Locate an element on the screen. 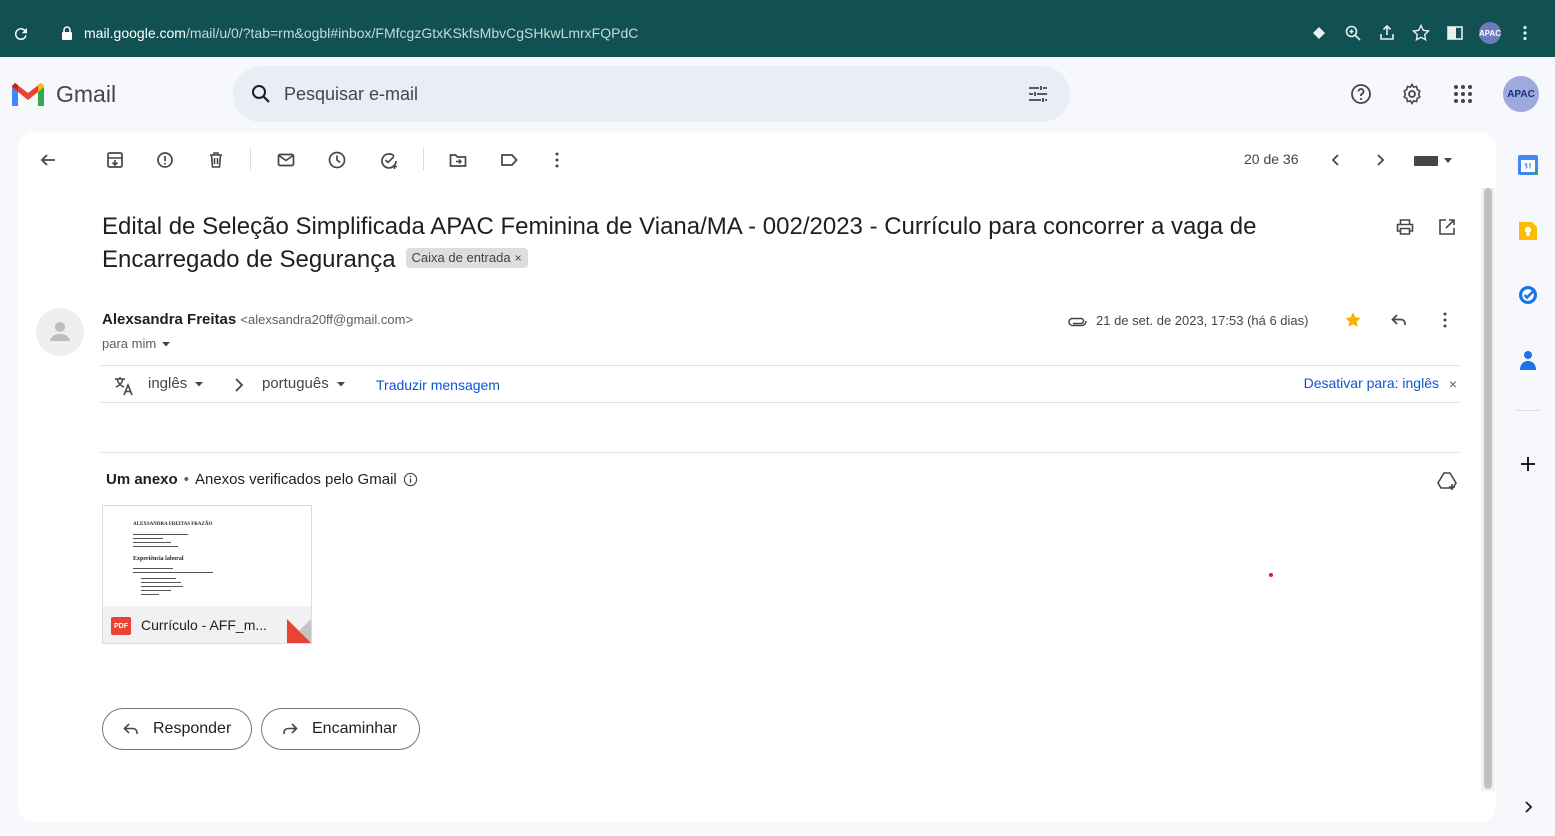  starred-icon is located at coordinates (1353, 320).